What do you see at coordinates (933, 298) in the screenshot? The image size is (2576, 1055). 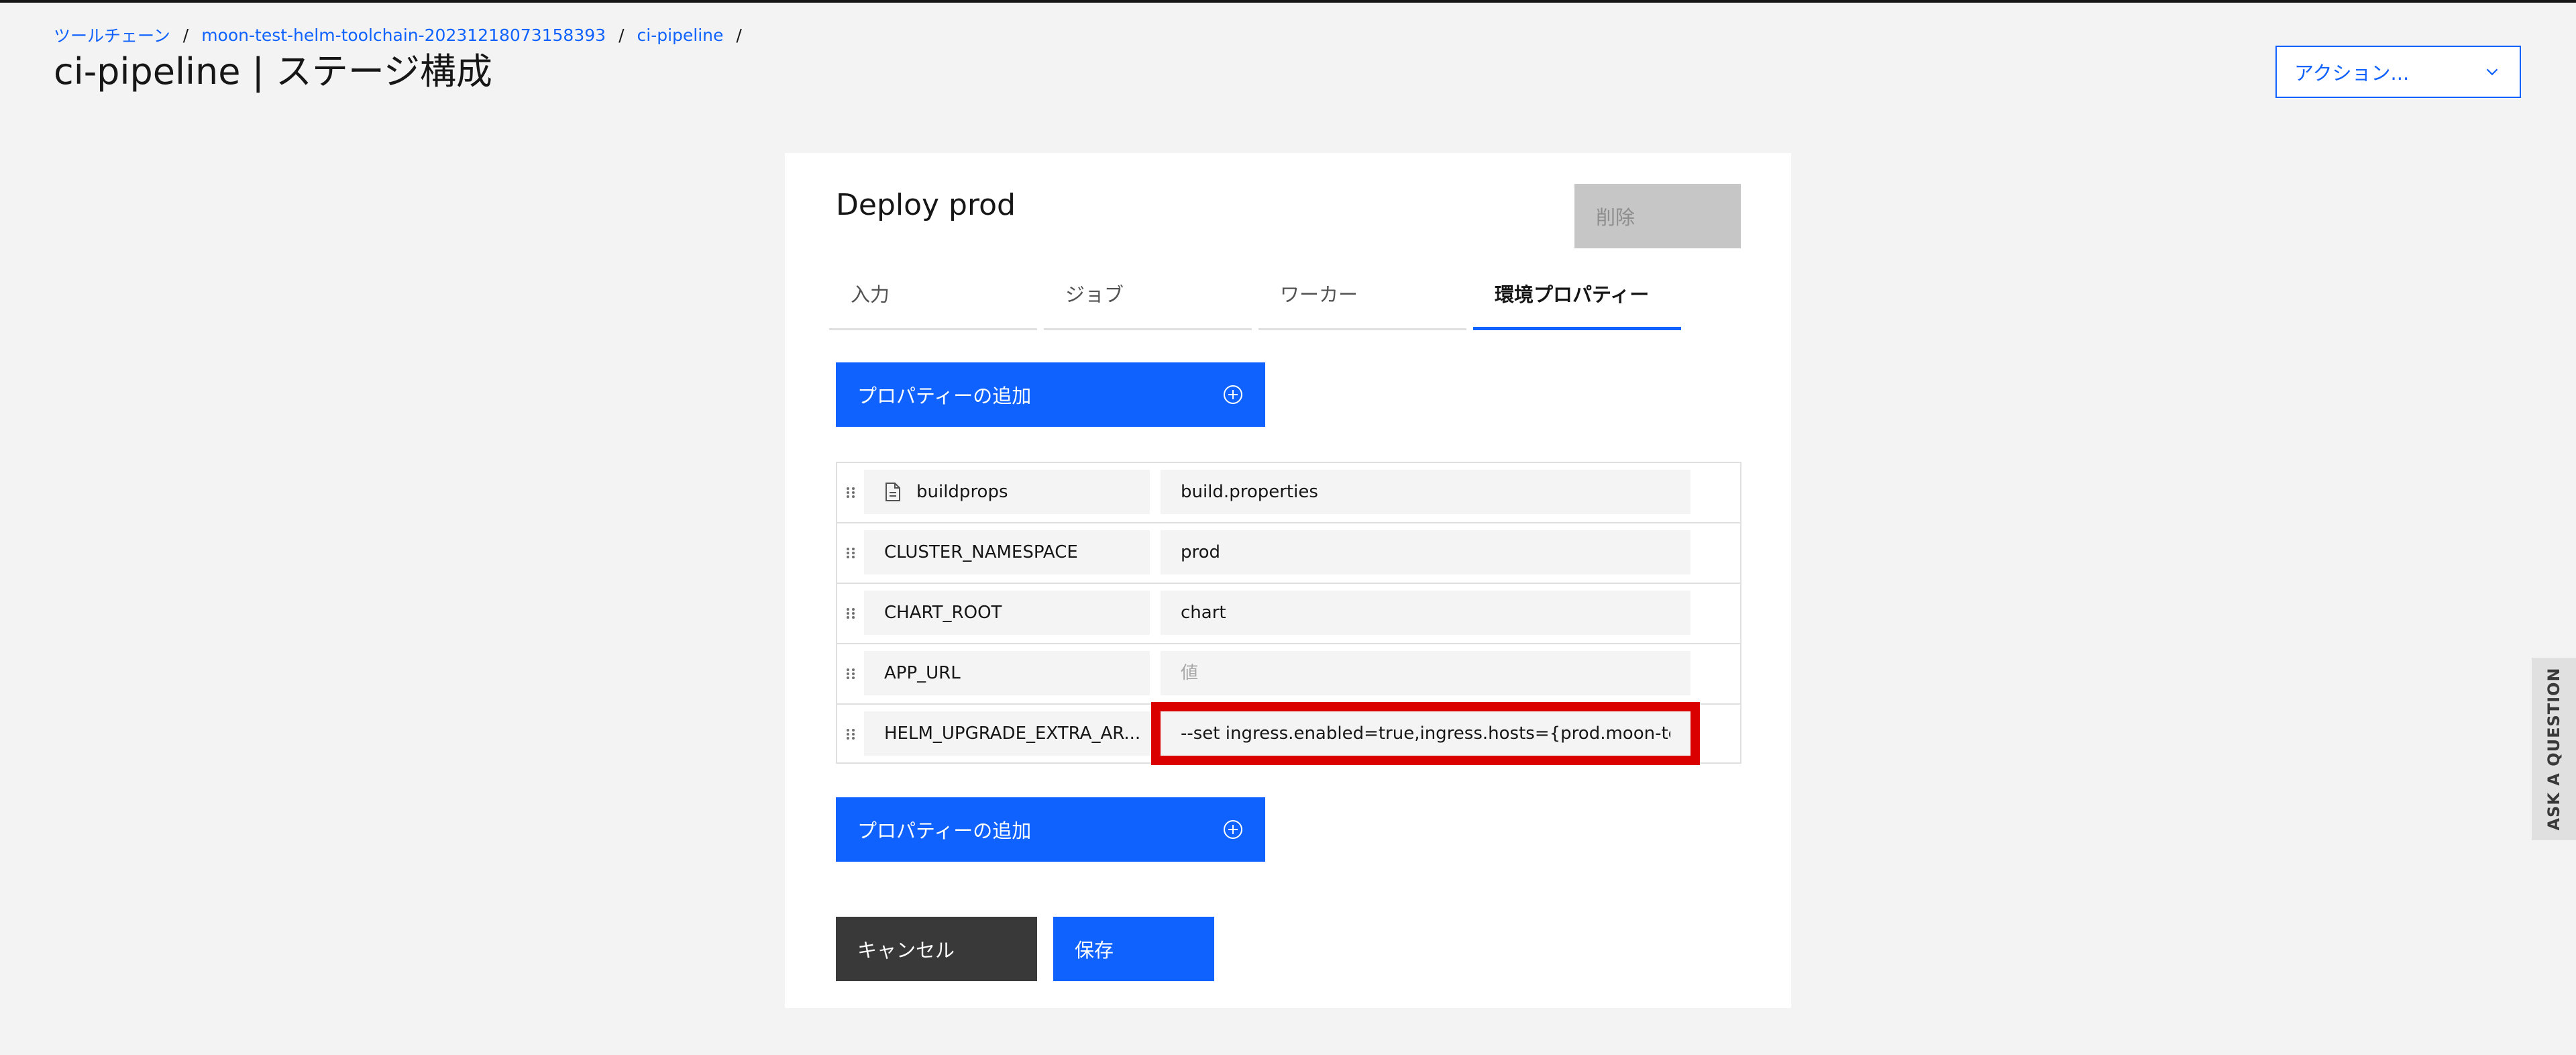 I see `tab-input: 入力` at bounding box center [933, 298].